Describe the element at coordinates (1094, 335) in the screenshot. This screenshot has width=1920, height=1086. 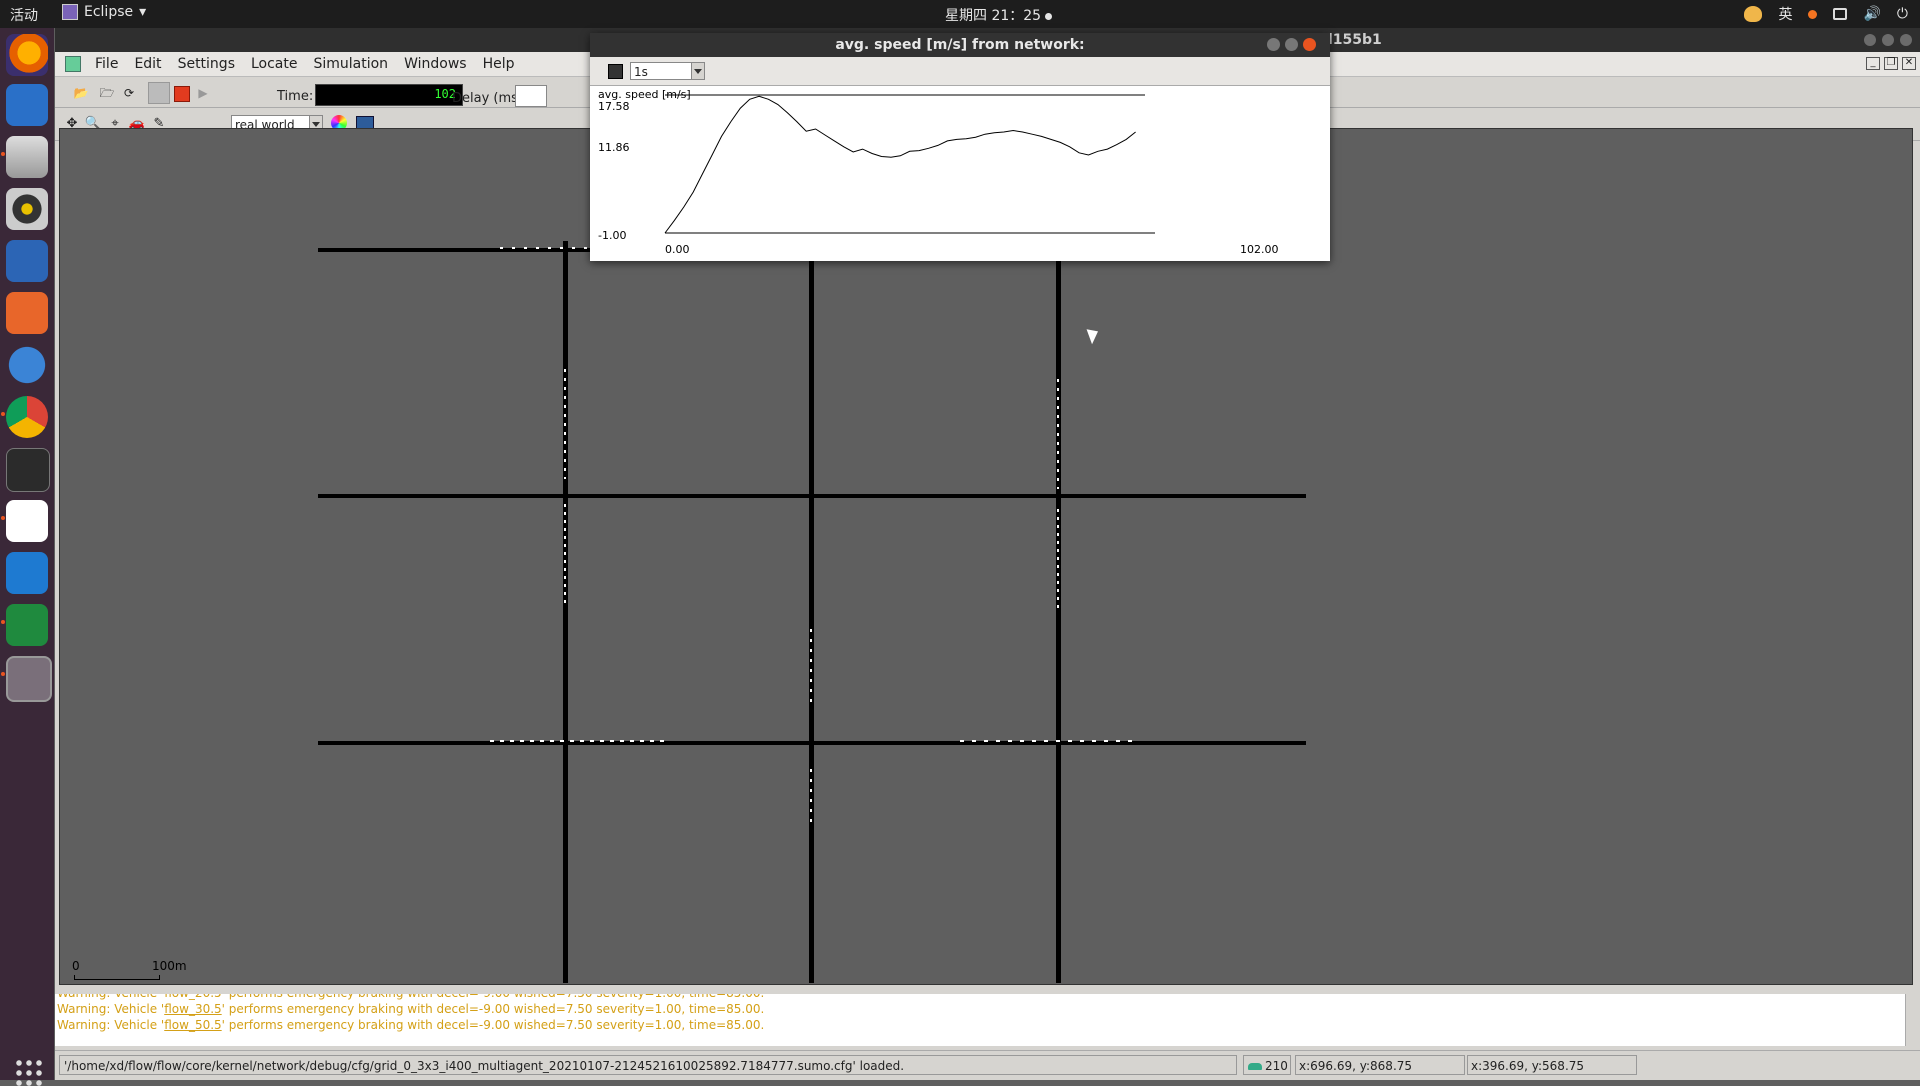
I see `mouse-cursor-icon` at that location.